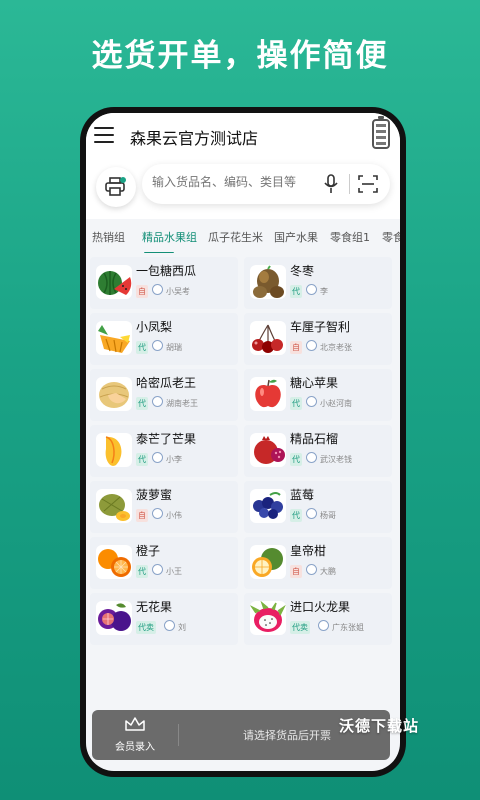 The width and height of the screenshot is (480, 800). I want to click on cherry-image, so click(268, 338).